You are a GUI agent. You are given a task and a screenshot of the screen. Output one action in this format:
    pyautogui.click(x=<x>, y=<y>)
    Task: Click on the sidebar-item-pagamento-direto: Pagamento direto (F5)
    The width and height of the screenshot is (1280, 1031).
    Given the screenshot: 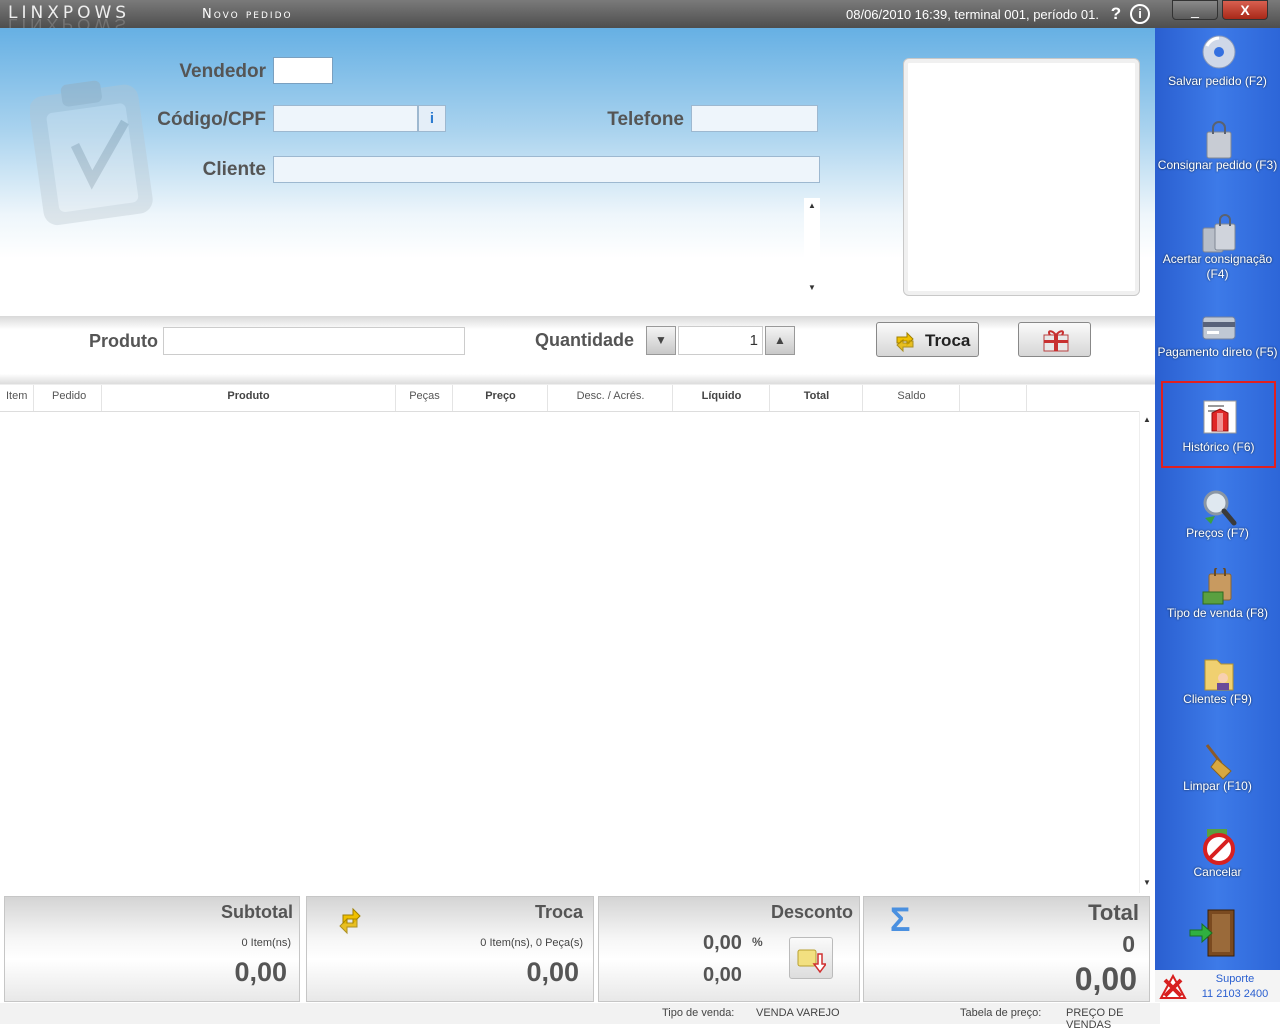 What is the action you would take?
    pyautogui.click(x=1217, y=345)
    